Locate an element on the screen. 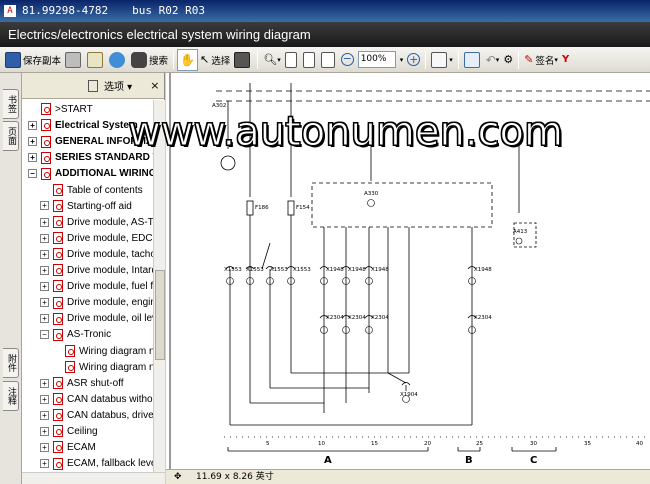 The width and height of the screenshot is (650, 484). bookmark-item: + CAN databus without is located at coordinates (97, 400).